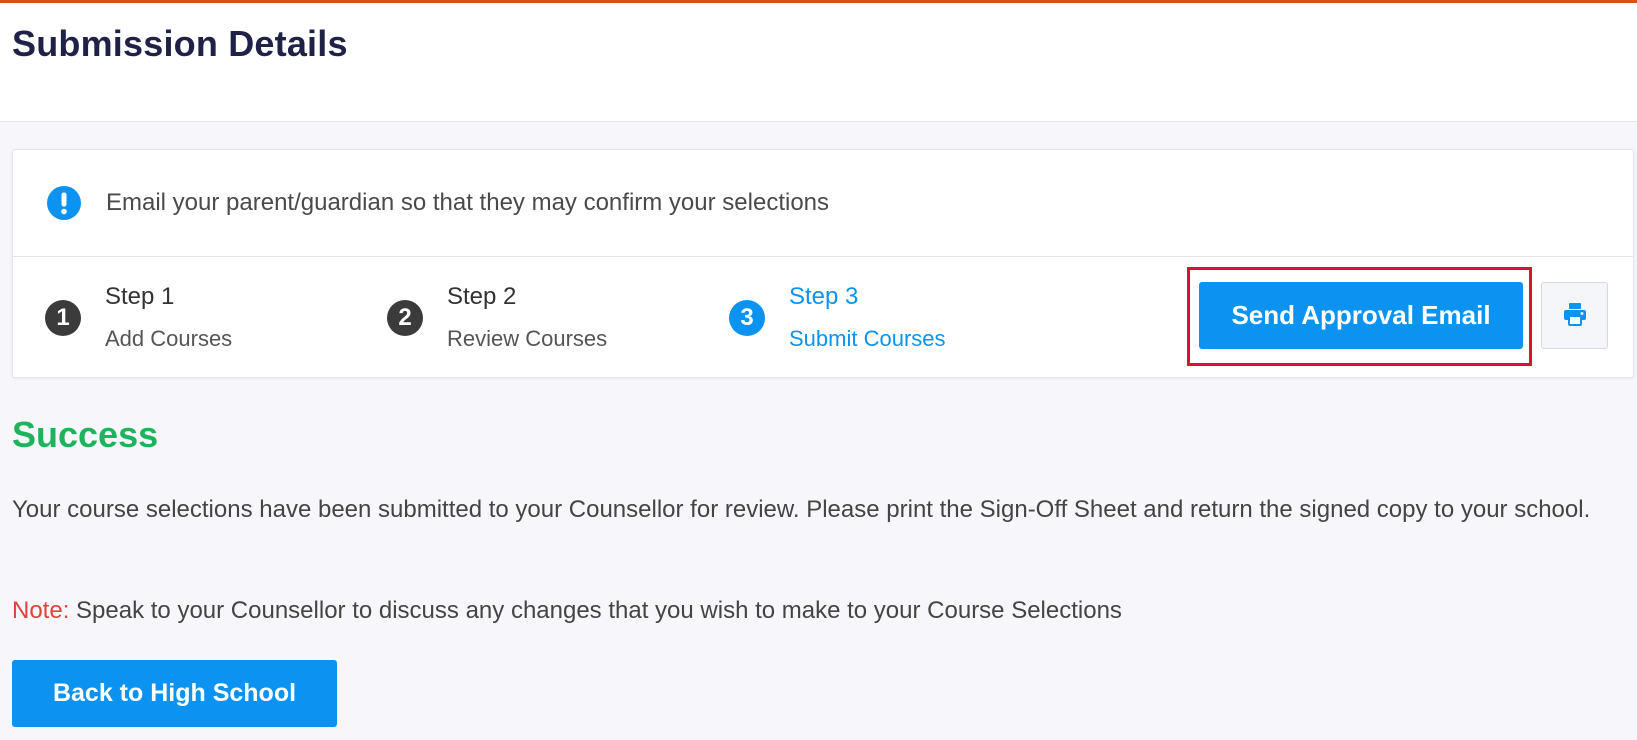 The width and height of the screenshot is (1637, 740). What do you see at coordinates (63, 318) in the screenshot?
I see `step-number-badge: 1` at bounding box center [63, 318].